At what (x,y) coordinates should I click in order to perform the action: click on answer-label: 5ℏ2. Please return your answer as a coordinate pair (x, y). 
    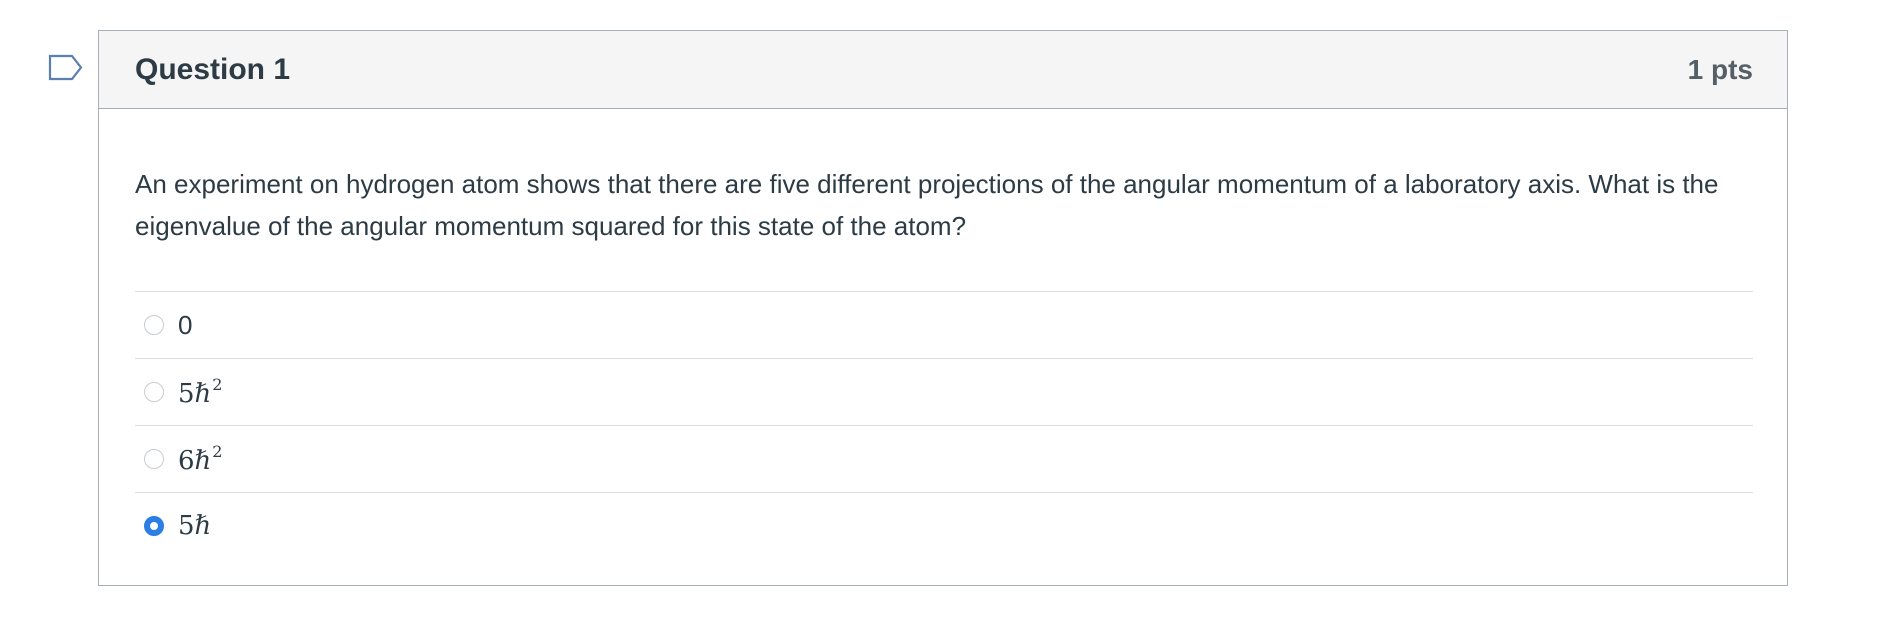
    Looking at the image, I should click on (200, 392).